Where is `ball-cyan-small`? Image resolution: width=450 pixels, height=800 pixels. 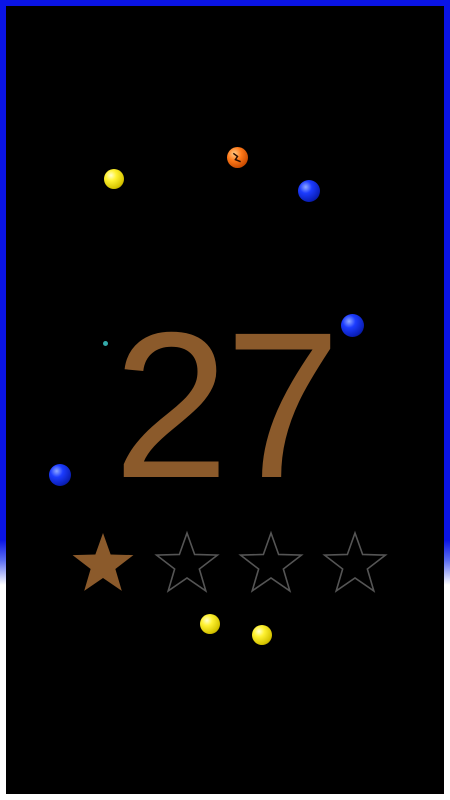 ball-cyan-small is located at coordinates (105, 343).